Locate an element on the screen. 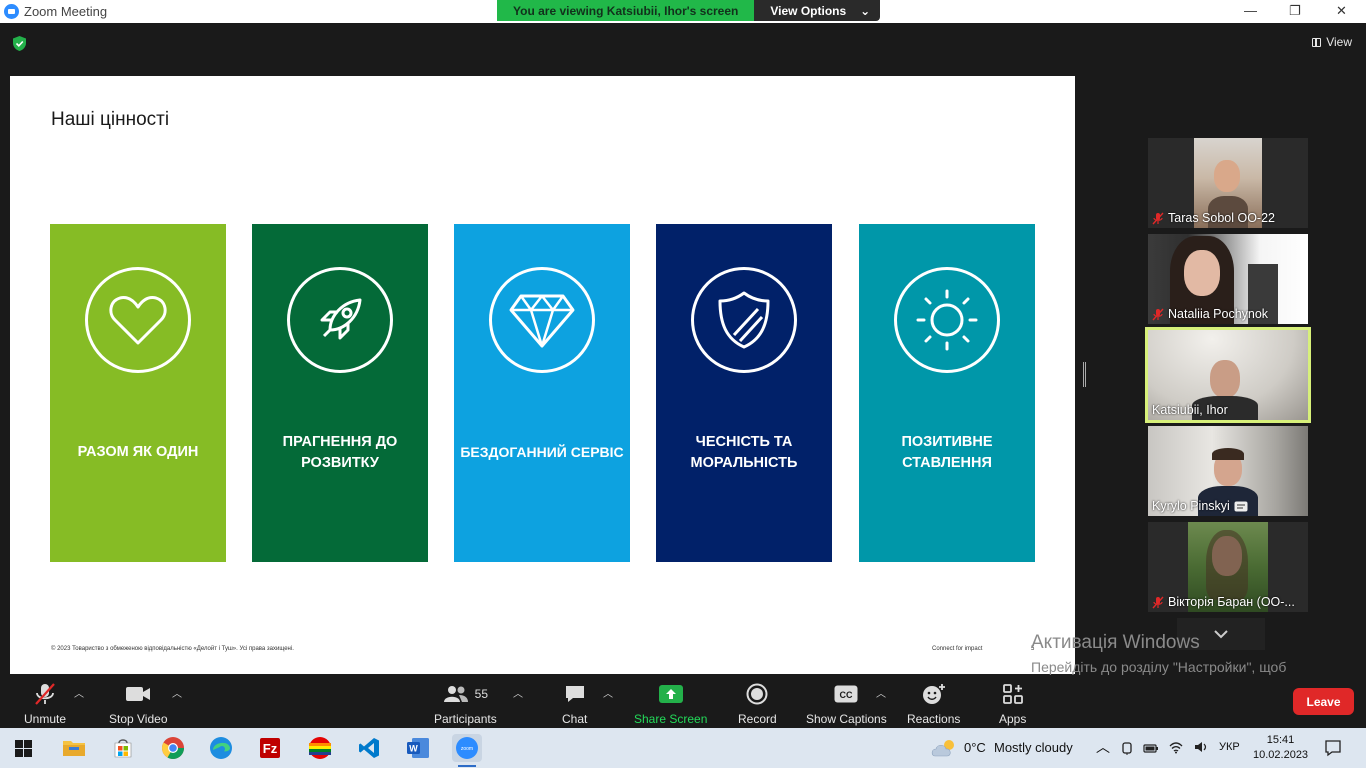  participant-tile: Kyrylo Pinskyi is located at coordinates (1228, 471).